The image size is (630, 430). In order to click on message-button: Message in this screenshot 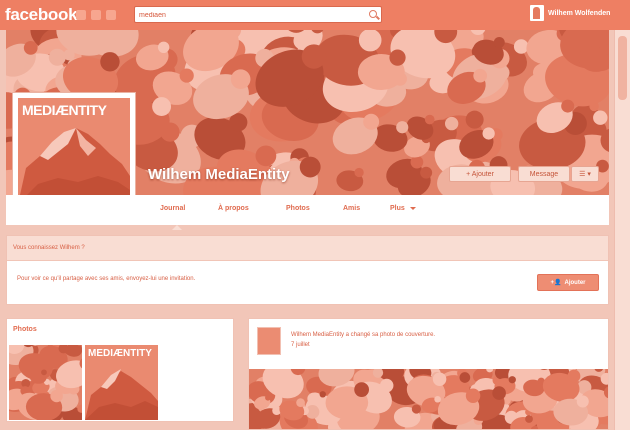, I will do `click(544, 174)`.